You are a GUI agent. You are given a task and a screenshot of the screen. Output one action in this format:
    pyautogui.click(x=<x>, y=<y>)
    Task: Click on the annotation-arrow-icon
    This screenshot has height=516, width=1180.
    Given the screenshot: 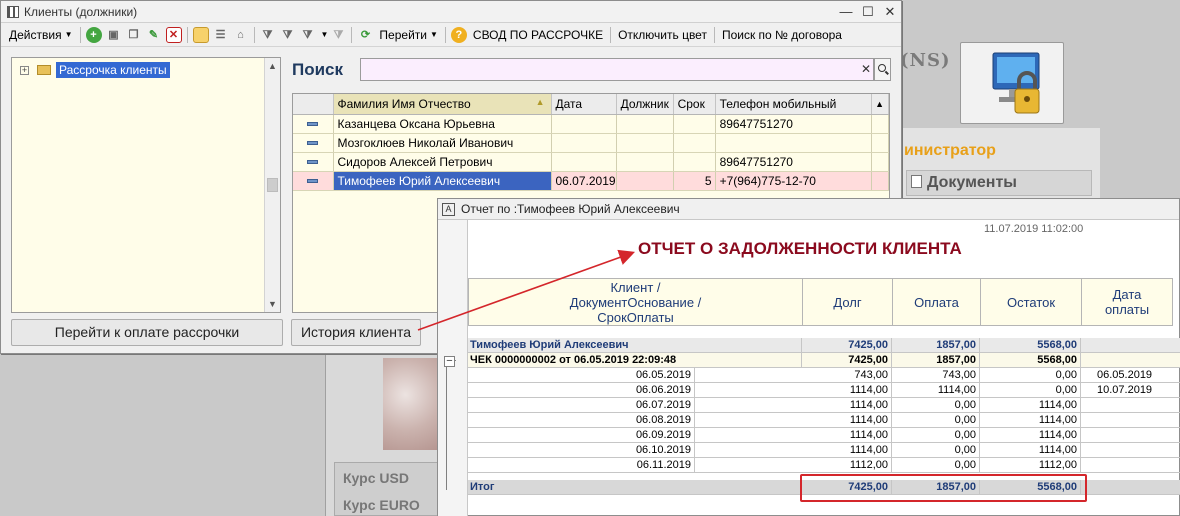 What is the action you would take?
    pyautogui.click(x=526, y=290)
    